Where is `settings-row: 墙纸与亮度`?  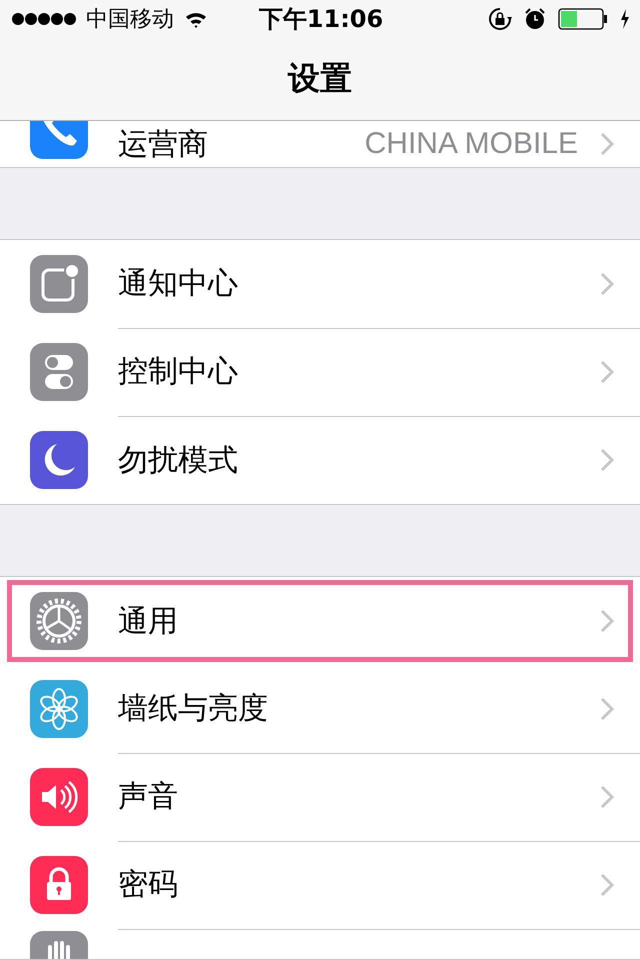 settings-row: 墙纸与亮度 is located at coordinates (320, 709).